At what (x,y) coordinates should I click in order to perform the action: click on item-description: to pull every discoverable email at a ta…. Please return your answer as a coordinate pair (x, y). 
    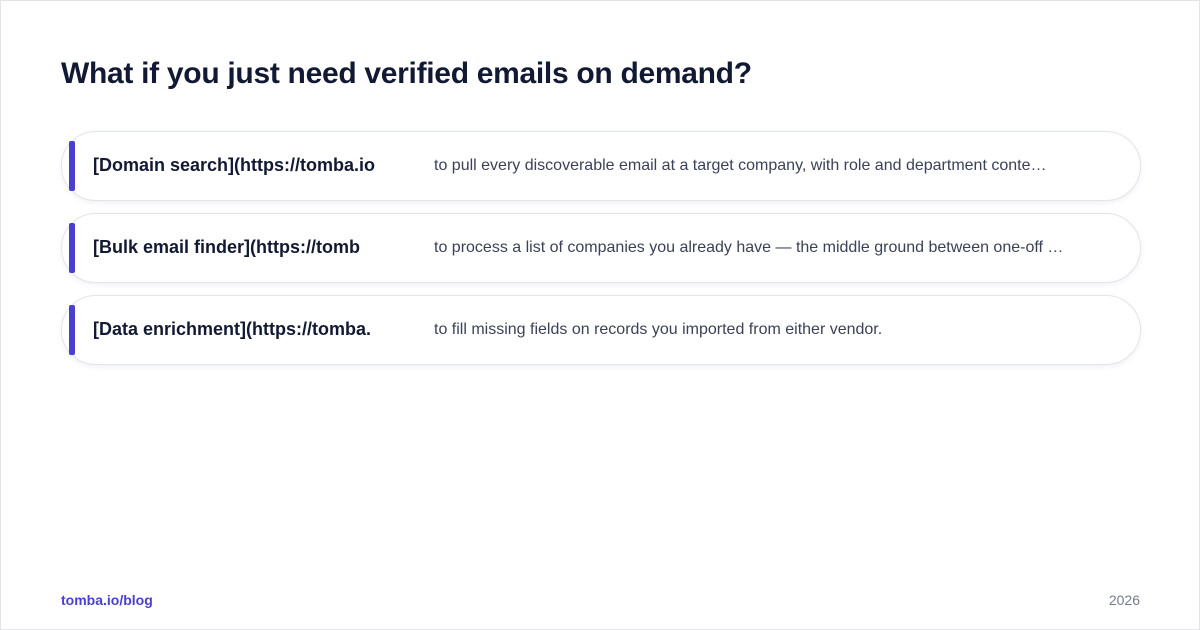
    Looking at the image, I should click on (740, 165).